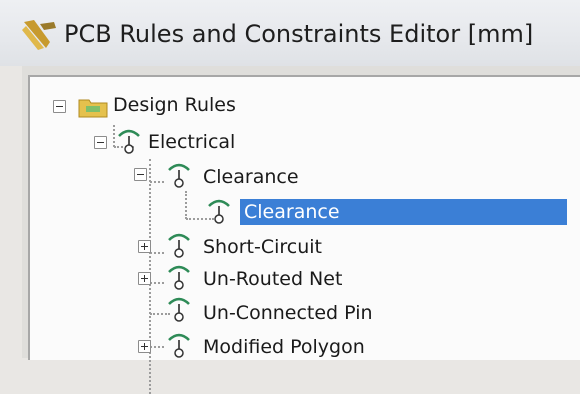 Image resolution: width=580 pixels, height=394 pixels. Describe the element at coordinates (284, 347) in the screenshot. I see `tree-item-label: Modified Polygon` at that location.